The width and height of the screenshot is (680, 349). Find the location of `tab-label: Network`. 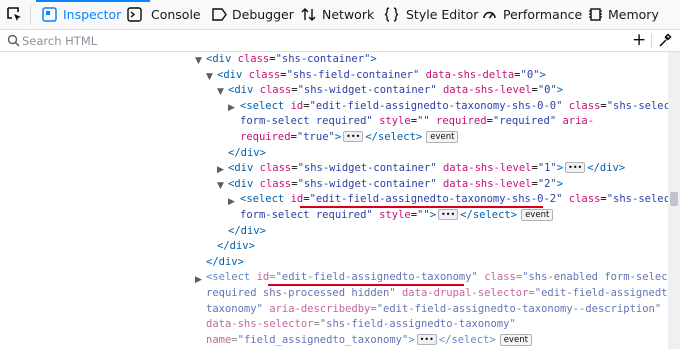

tab-label: Network is located at coordinates (348, 14).